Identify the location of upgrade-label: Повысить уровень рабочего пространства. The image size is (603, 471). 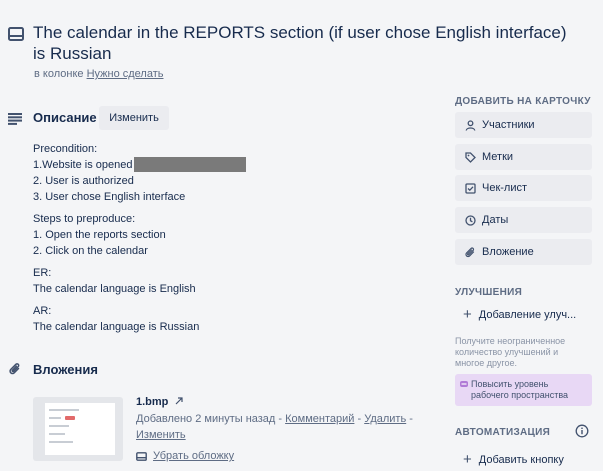
(520, 389).